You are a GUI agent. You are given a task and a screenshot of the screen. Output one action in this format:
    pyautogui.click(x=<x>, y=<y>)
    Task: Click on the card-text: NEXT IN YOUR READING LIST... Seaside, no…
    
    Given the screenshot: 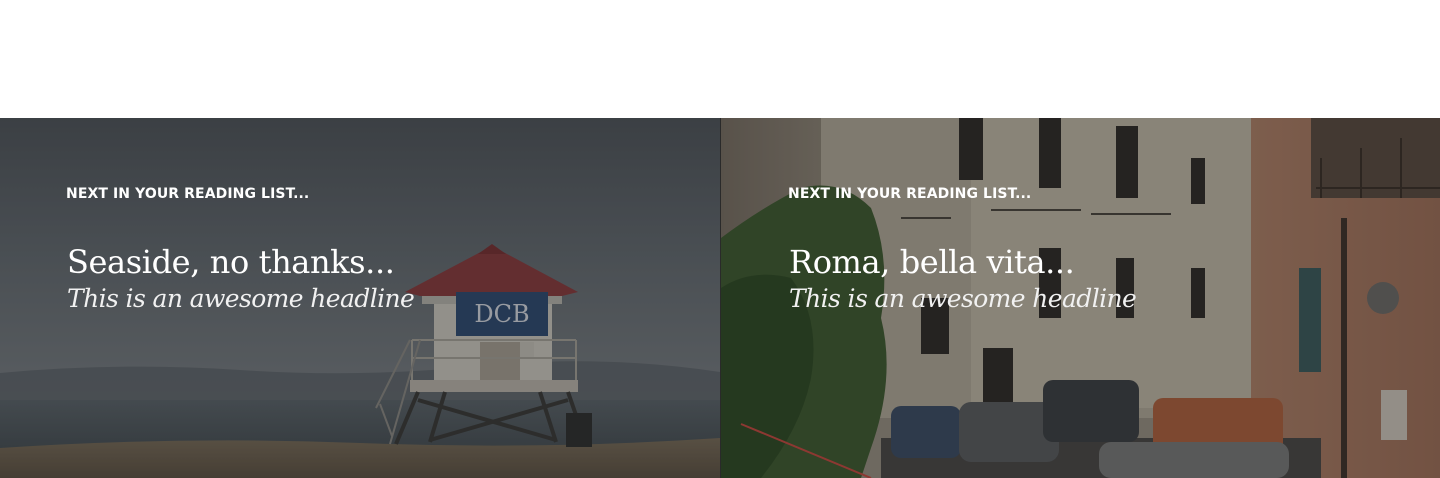 What is the action you would take?
    pyautogui.click(x=373, y=251)
    